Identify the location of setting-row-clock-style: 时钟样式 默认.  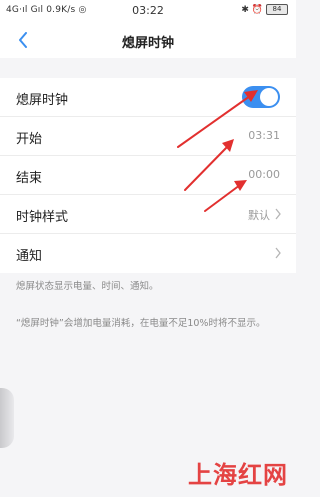
(148, 214).